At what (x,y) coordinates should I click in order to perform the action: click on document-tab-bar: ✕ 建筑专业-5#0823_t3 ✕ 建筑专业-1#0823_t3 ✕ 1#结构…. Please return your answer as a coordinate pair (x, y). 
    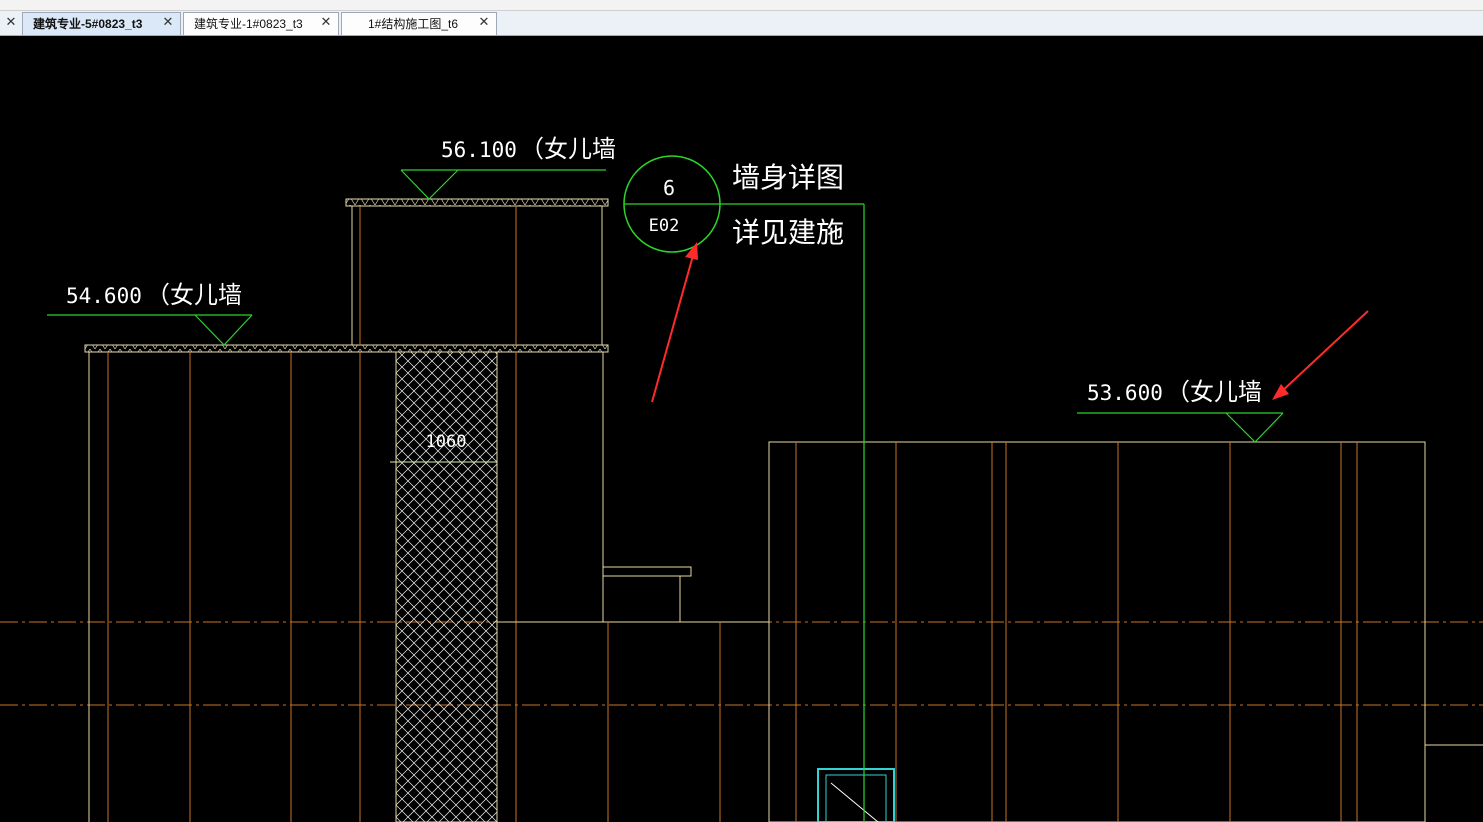
    Looking at the image, I should click on (741, 23).